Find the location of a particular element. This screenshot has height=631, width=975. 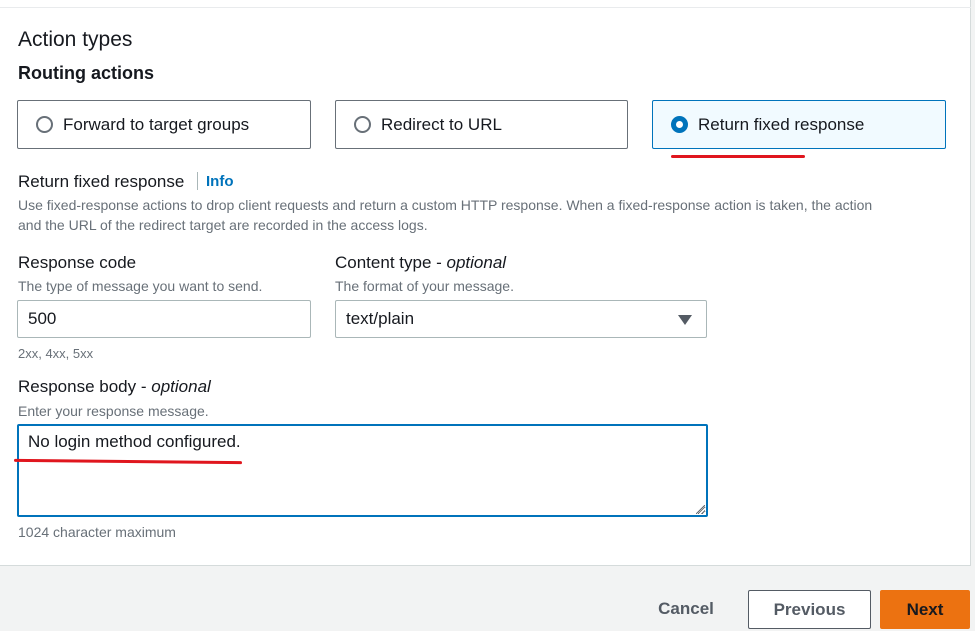

content-type-value: text/plain is located at coordinates (380, 318).